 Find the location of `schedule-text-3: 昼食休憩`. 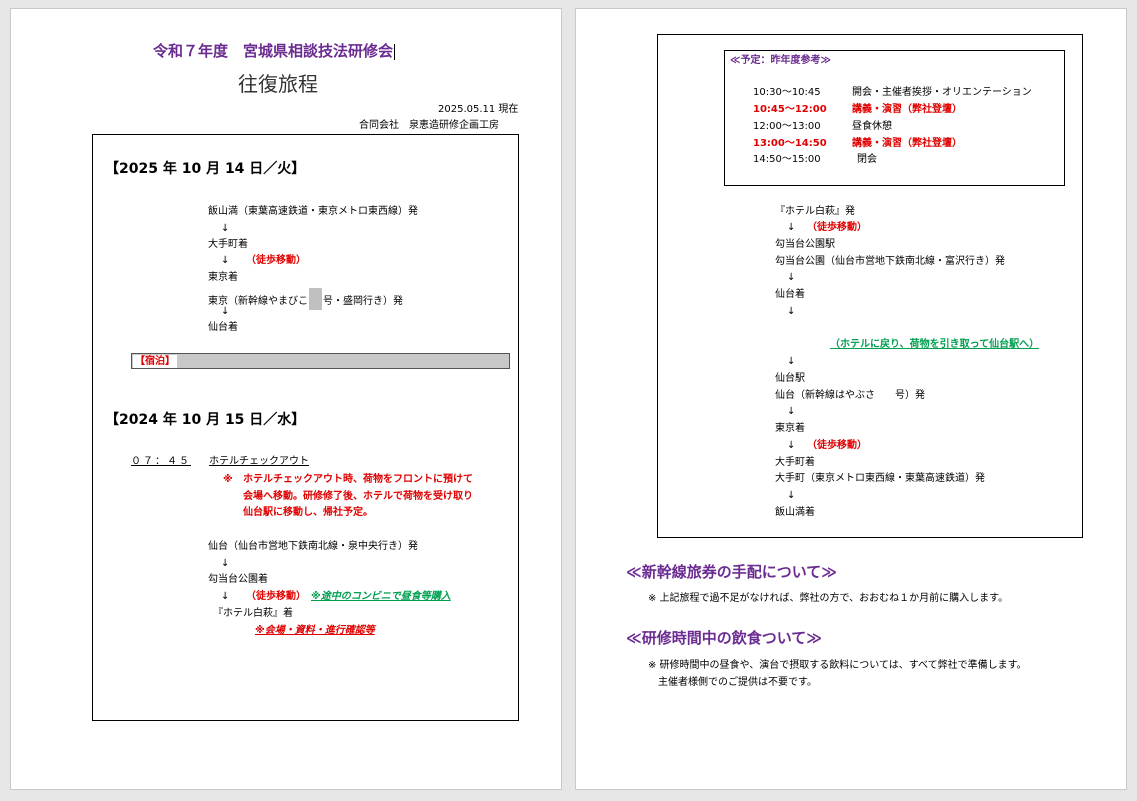

schedule-text-3: 昼食休憩 is located at coordinates (872, 126).